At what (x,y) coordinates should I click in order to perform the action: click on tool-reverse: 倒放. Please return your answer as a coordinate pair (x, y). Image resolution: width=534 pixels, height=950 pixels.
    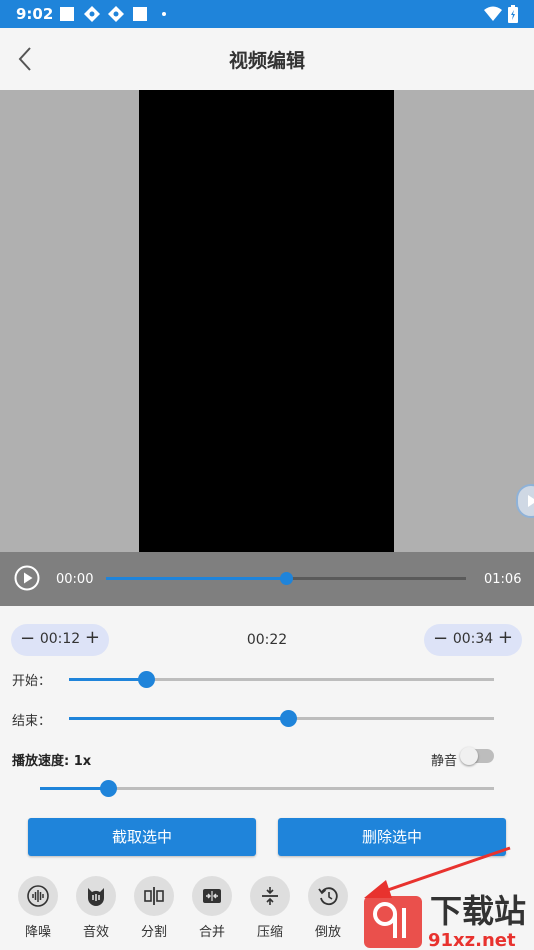
    Looking at the image, I should click on (328, 908).